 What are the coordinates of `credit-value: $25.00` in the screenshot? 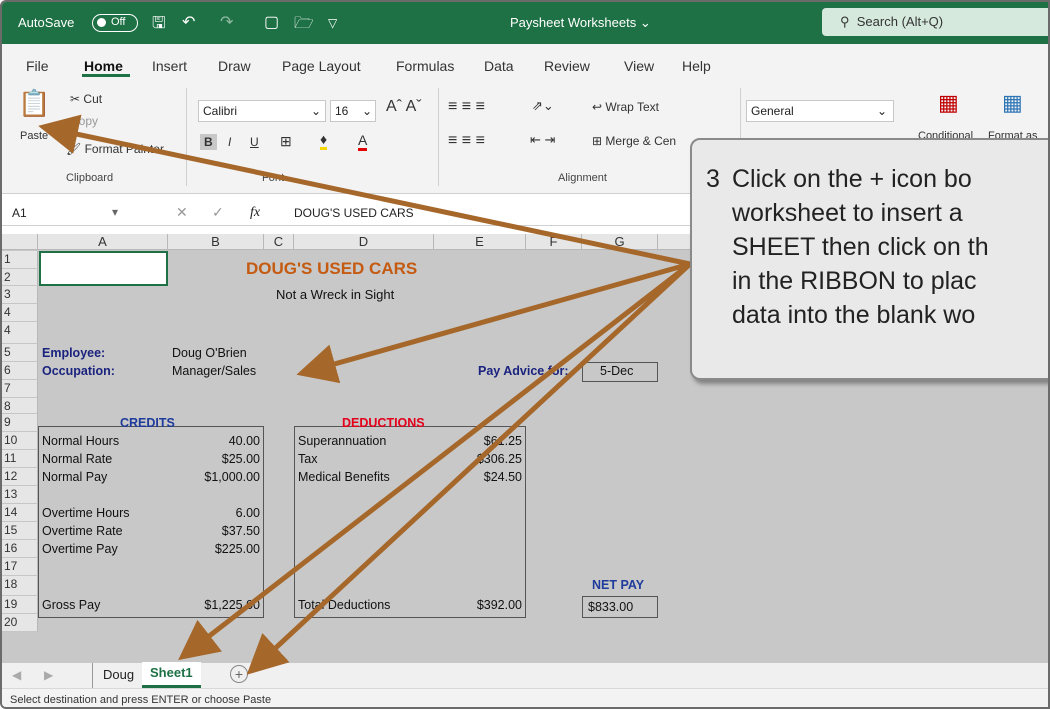 It's located at (214, 459).